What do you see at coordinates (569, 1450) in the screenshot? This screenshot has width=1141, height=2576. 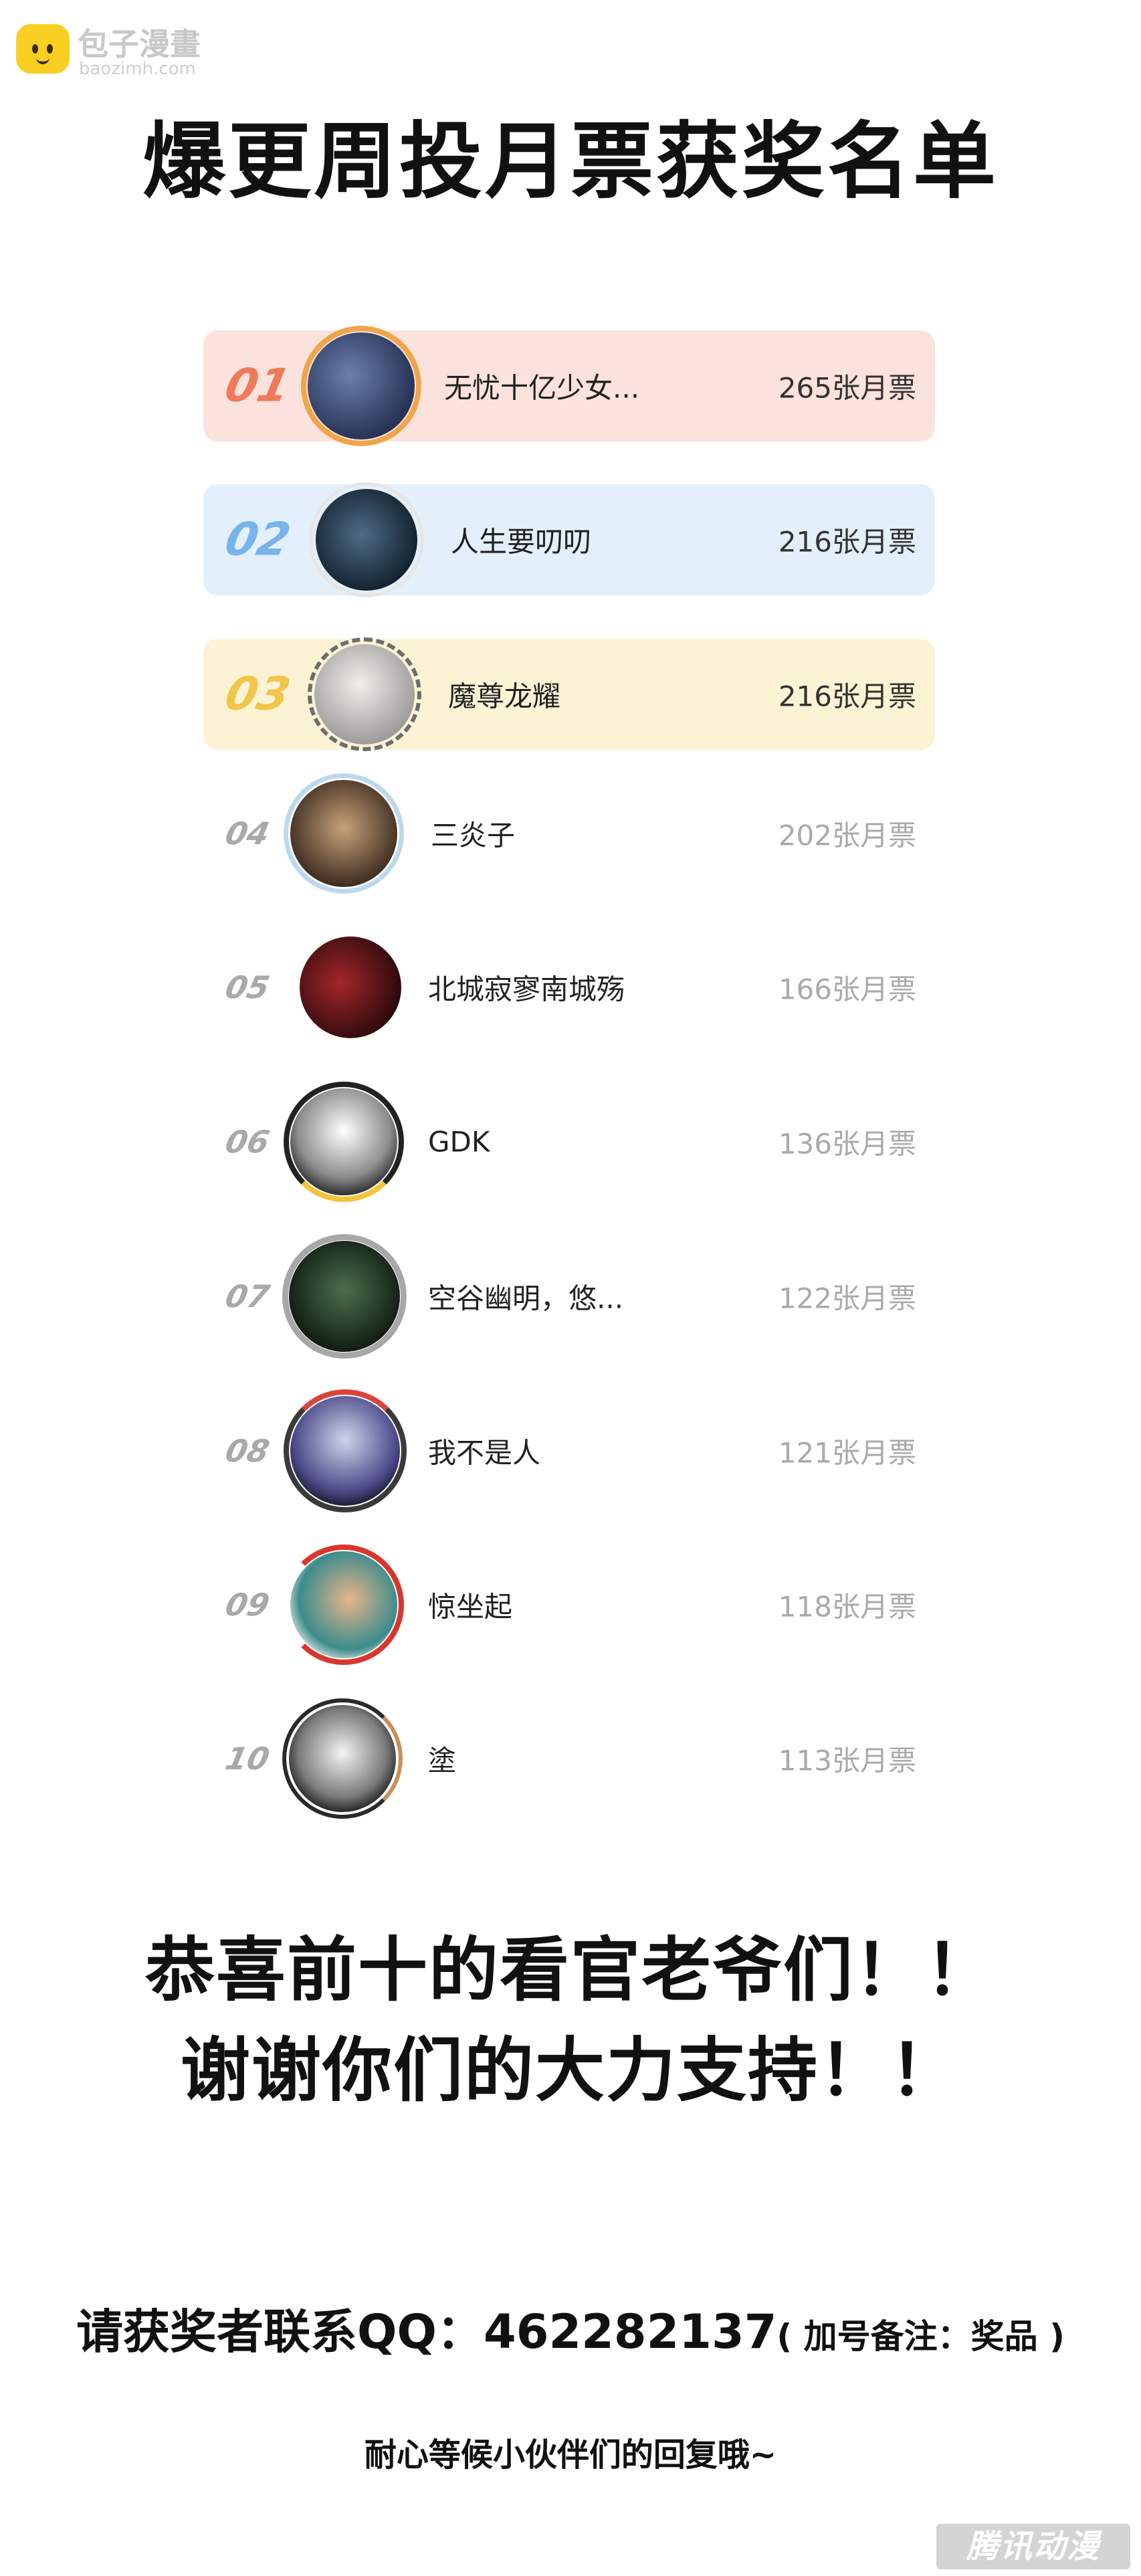 I see `ranking-row: 08 我不是人 121张月票` at bounding box center [569, 1450].